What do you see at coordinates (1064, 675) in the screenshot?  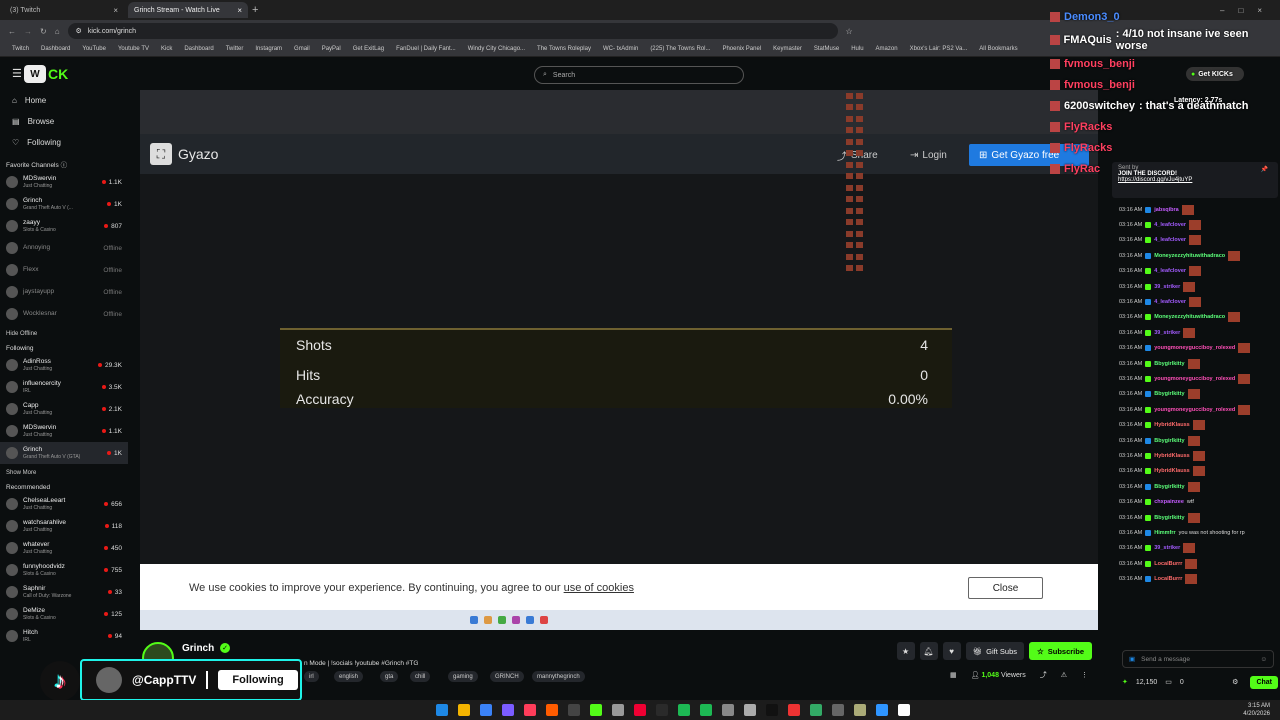 I see `report-icon: ⚠` at bounding box center [1064, 675].